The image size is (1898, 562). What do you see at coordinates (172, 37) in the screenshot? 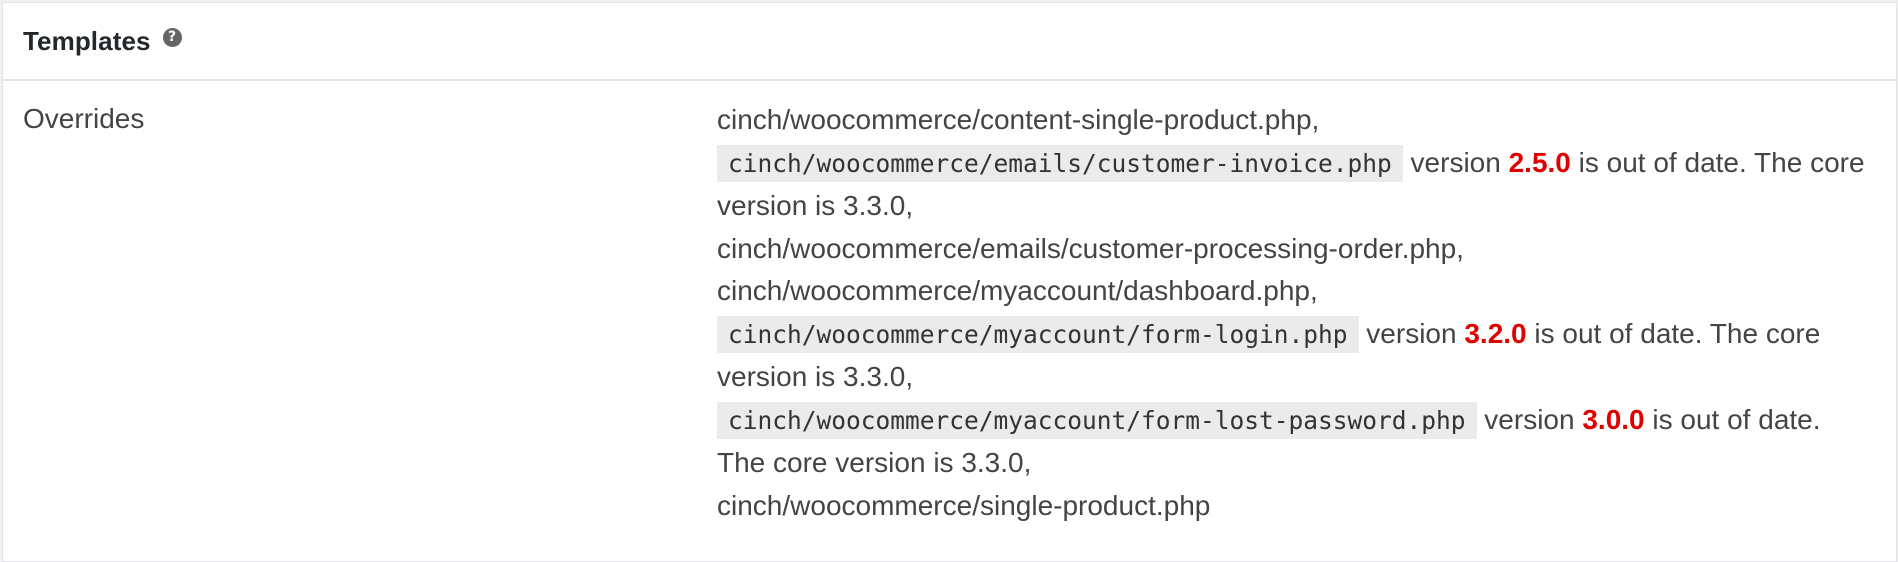
I see `help-icon: ?` at bounding box center [172, 37].